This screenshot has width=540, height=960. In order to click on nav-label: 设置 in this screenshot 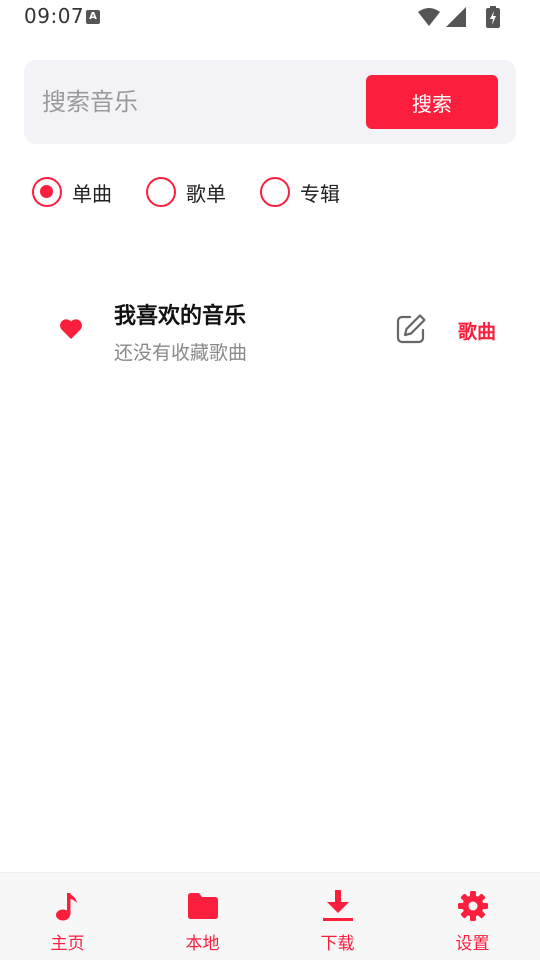, I will do `click(472, 944)`.